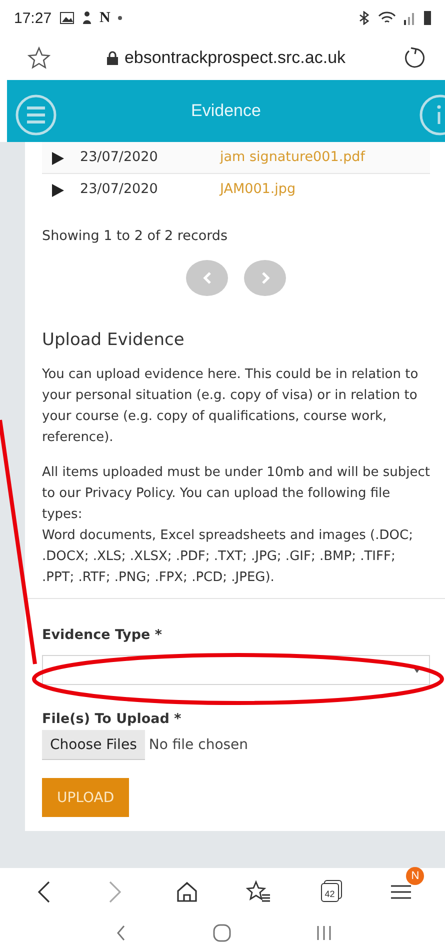 Image resolution: width=445 pixels, height=950 pixels. Describe the element at coordinates (265, 278) in the screenshot. I see `chevron-right-icon` at that location.